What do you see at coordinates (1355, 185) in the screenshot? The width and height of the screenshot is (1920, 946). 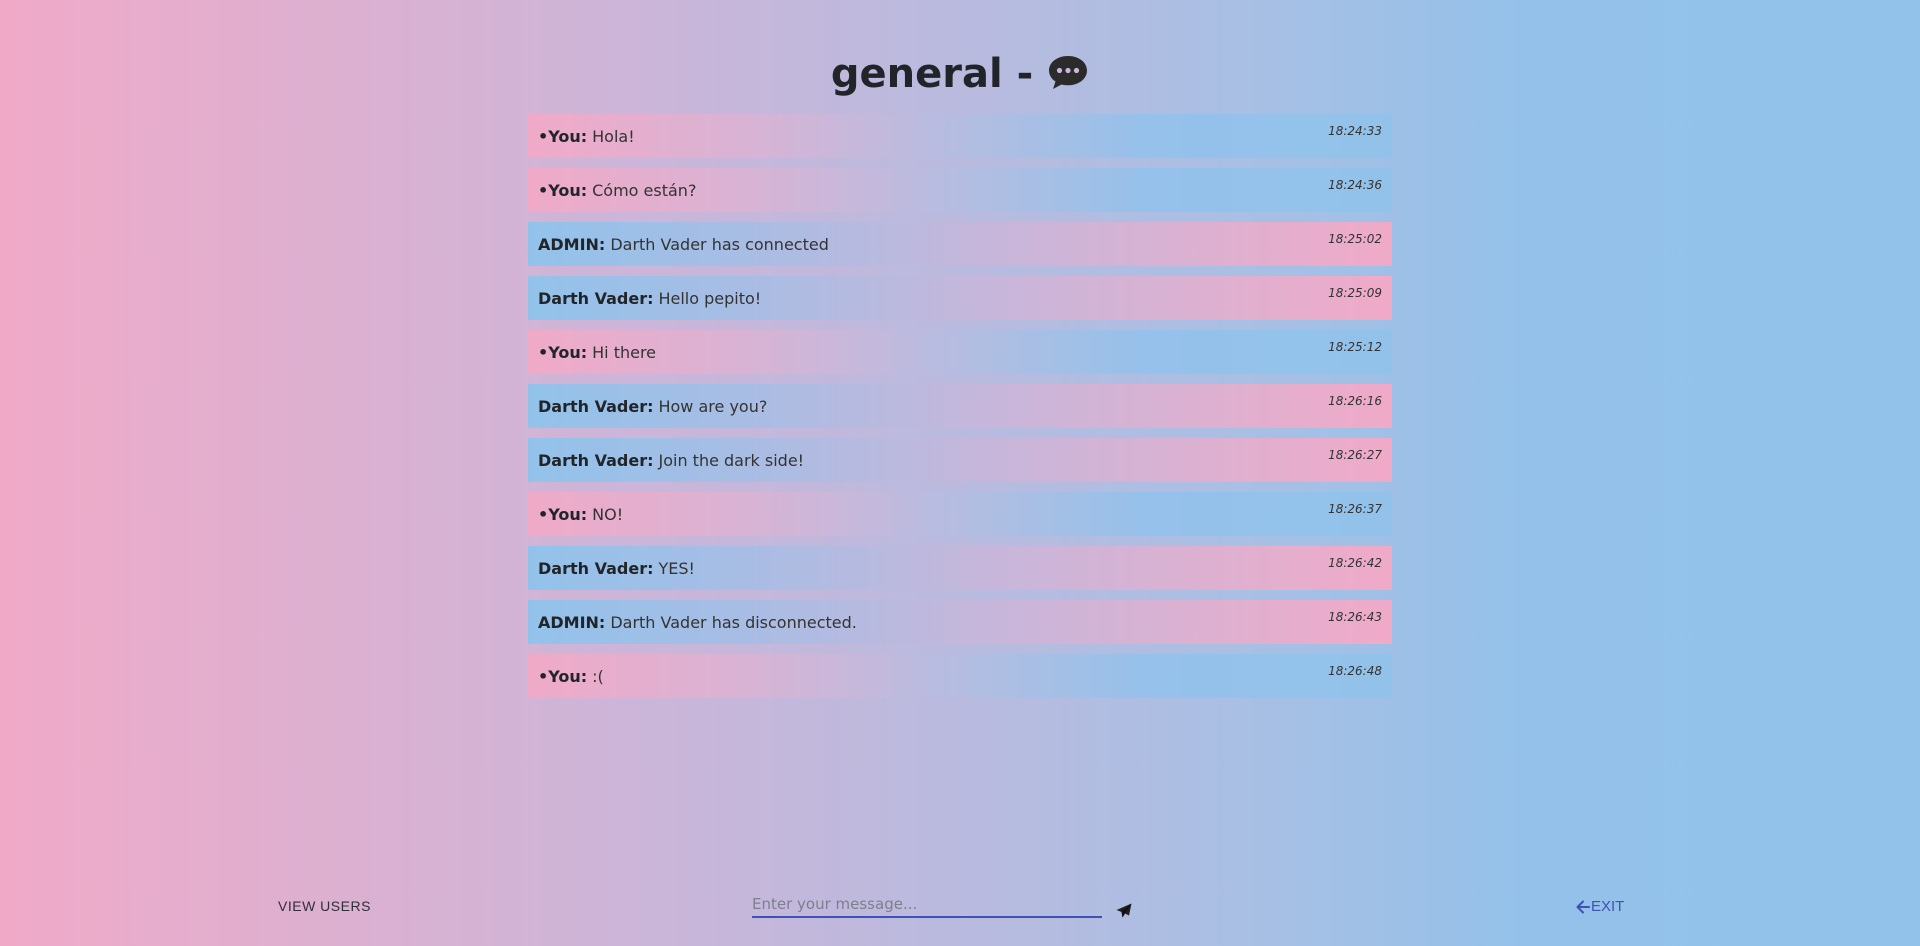 I see `message-timestamp: 18:24:36` at bounding box center [1355, 185].